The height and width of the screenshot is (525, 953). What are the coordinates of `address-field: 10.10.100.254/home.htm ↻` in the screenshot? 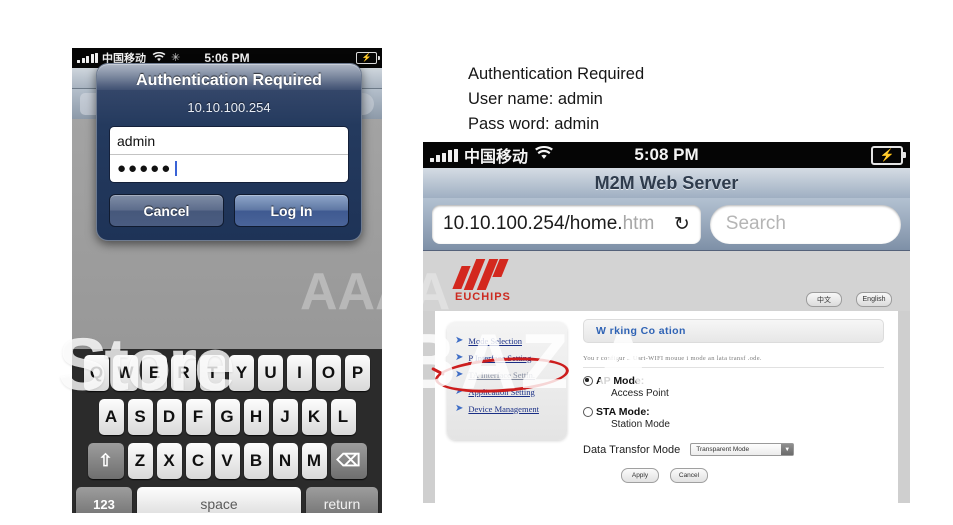 It's located at (566, 224).